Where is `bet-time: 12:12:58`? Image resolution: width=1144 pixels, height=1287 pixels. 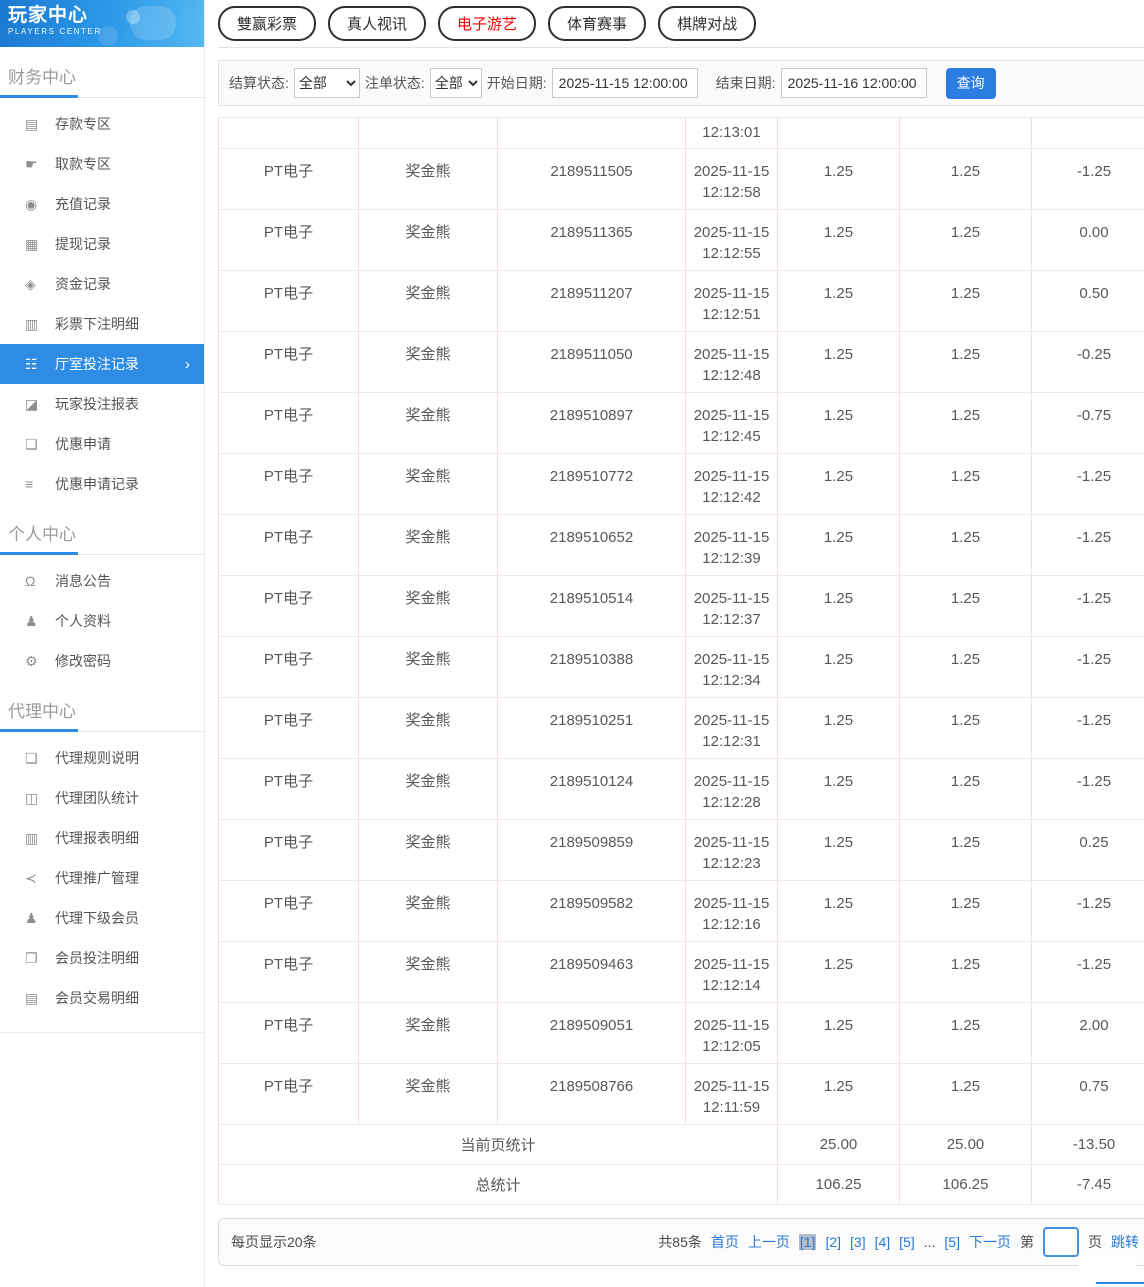
bet-time: 12:12:58 is located at coordinates (731, 192).